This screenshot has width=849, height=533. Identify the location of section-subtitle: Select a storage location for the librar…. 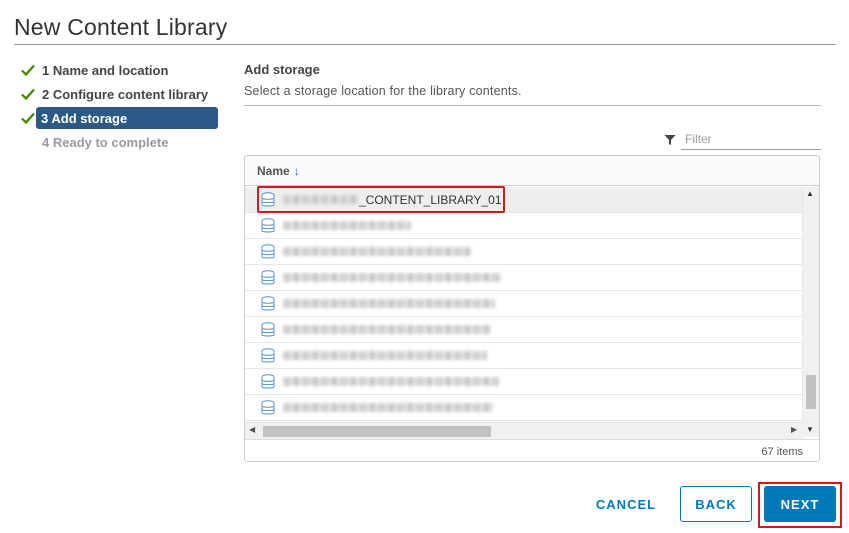
(383, 91).